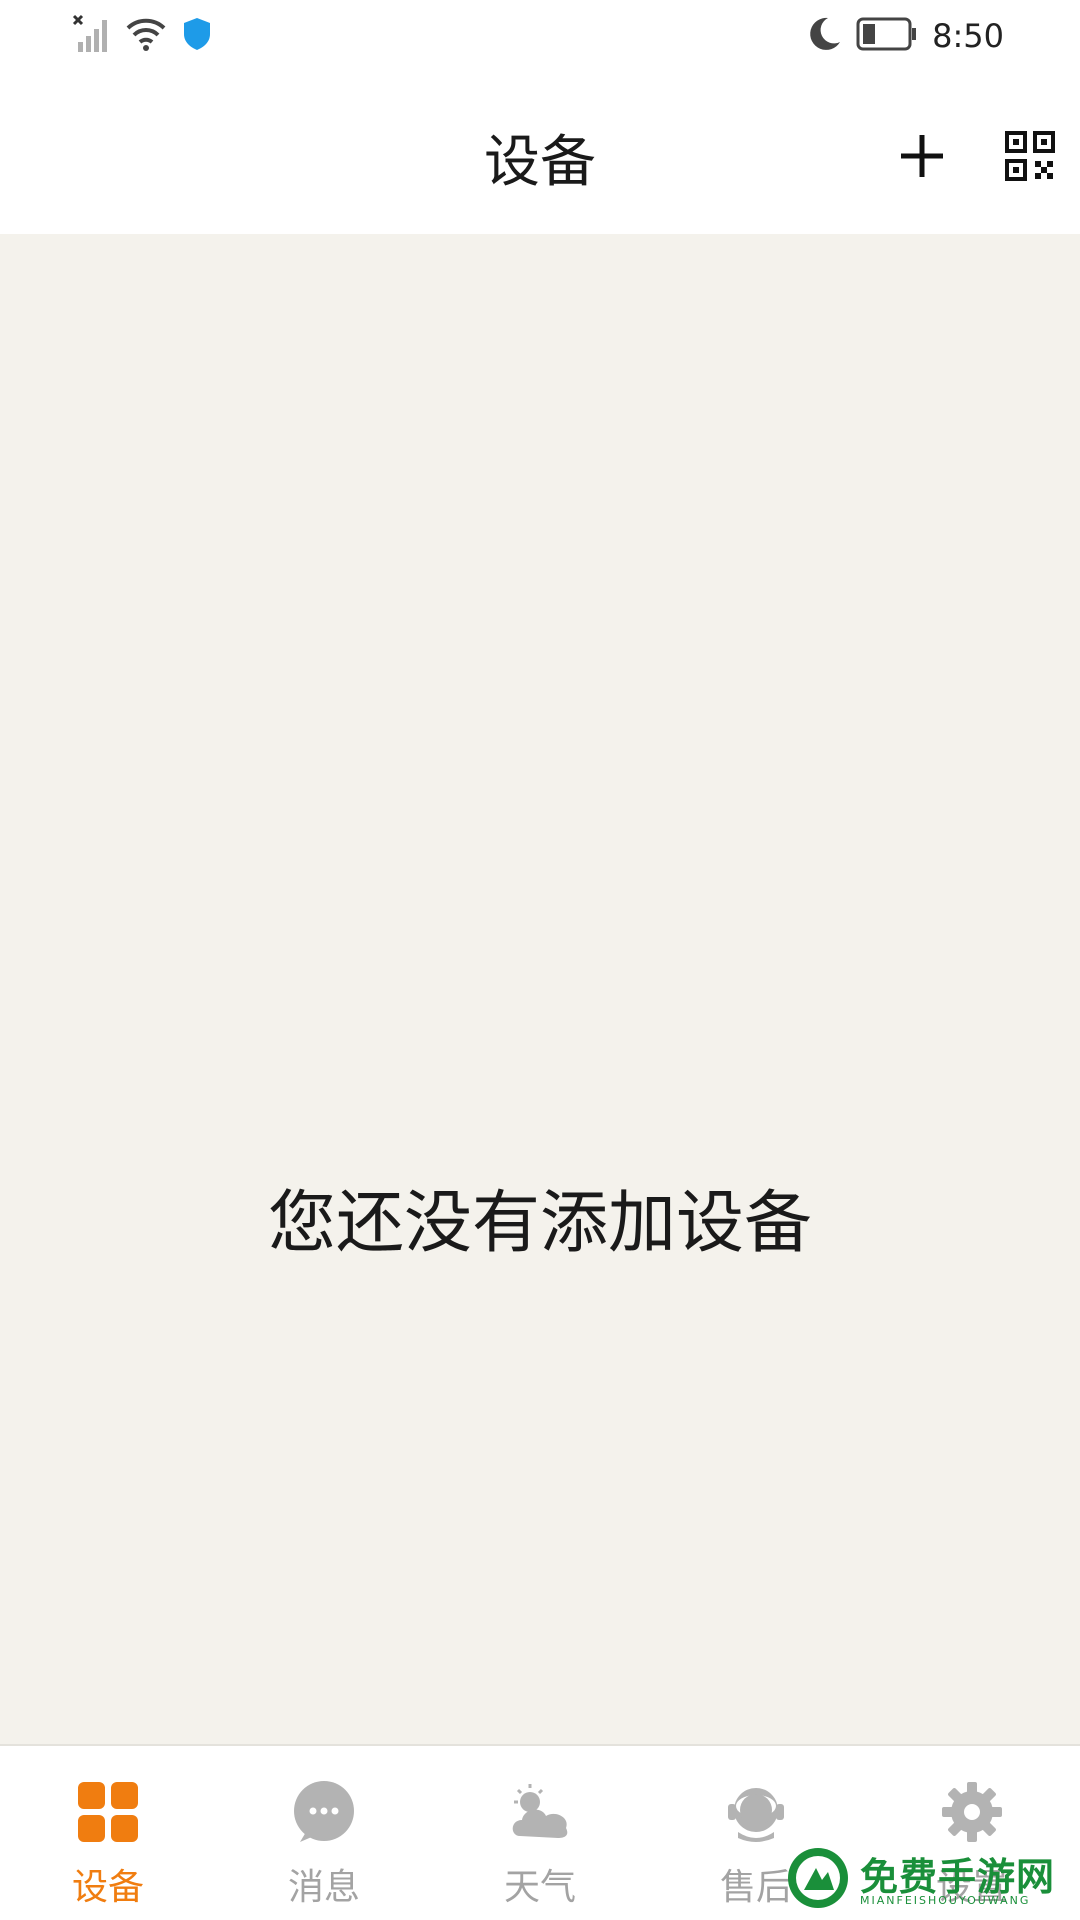 This screenshot has height=1920, width=1080. What do you see at coordinates (540, 37) in the screenshot?
I see `status-bar: 8:50` at bounding box center [540, 37].